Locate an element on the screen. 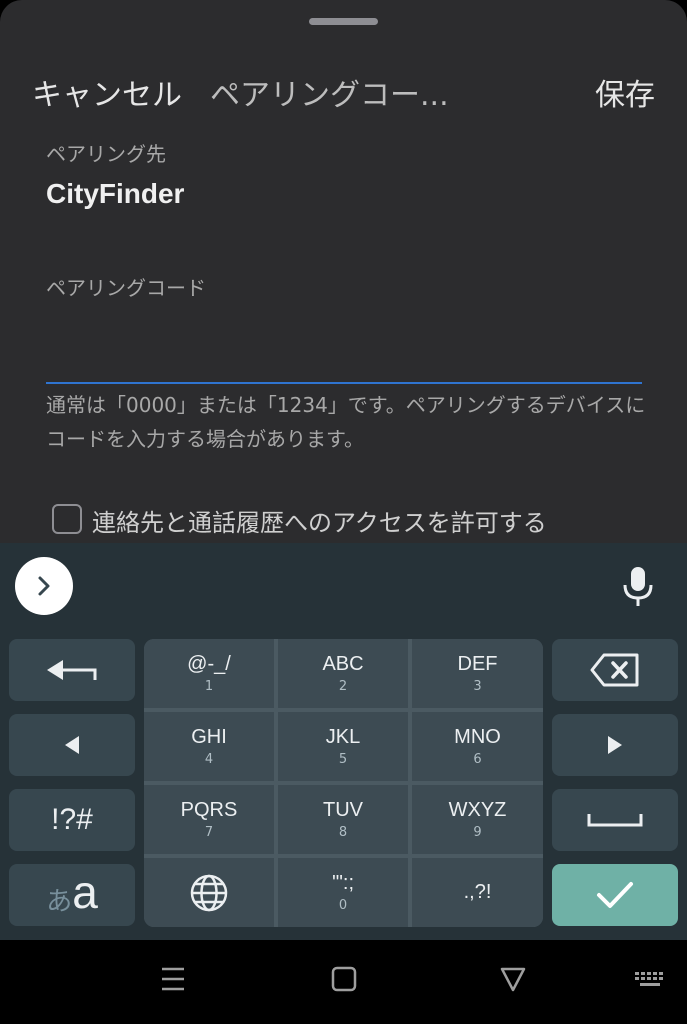  key-8-main: TUV is located at coordinates (343, 810).